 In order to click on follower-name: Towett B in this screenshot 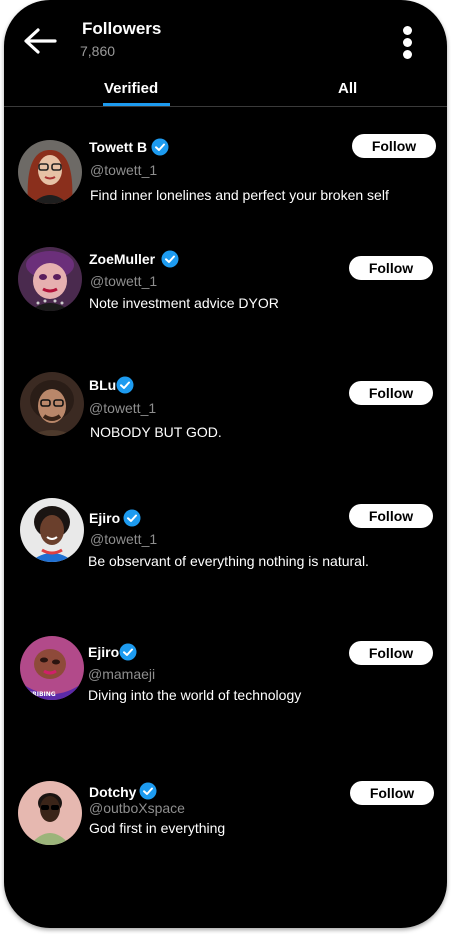, I will do `click(118, 147)`.